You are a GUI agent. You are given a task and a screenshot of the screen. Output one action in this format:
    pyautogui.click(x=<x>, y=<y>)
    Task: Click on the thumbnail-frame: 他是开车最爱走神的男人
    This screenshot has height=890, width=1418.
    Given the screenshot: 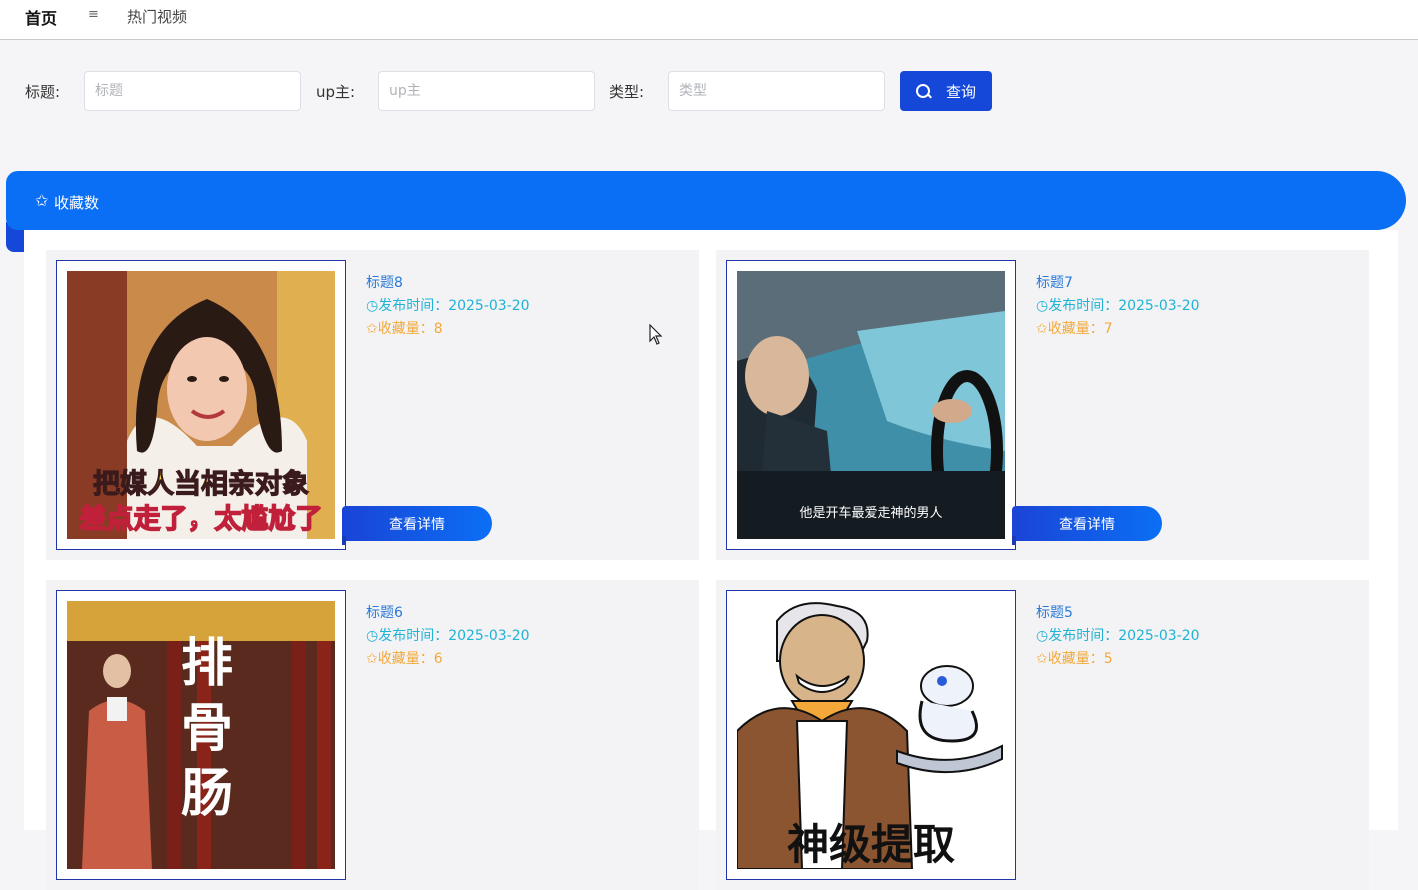 What is the action you would take?
    pyautogui.click(x=871, y=405)
    